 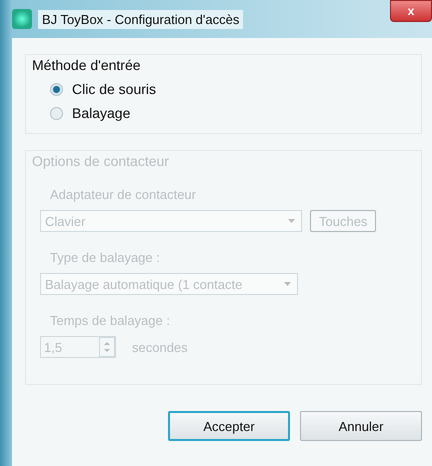 What do you see at coordinates (22, 19) in the screenshot?
I see `app-logo-icon` at bounding box center [22, 19].